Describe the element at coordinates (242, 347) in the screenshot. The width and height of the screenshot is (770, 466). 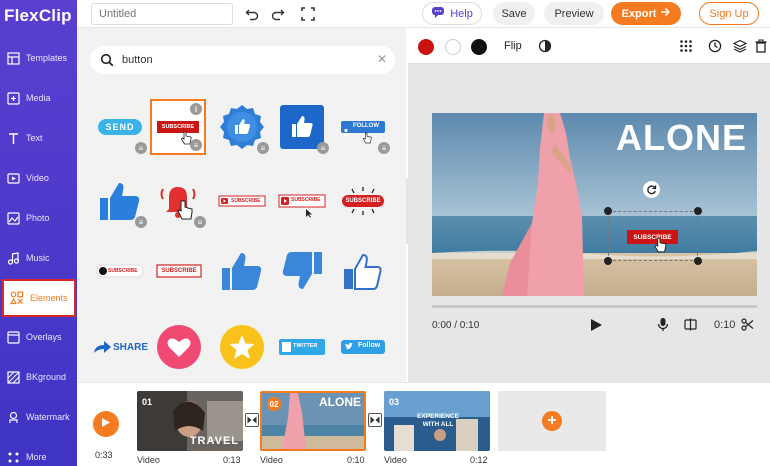
I see `element-star-circle` at that location.